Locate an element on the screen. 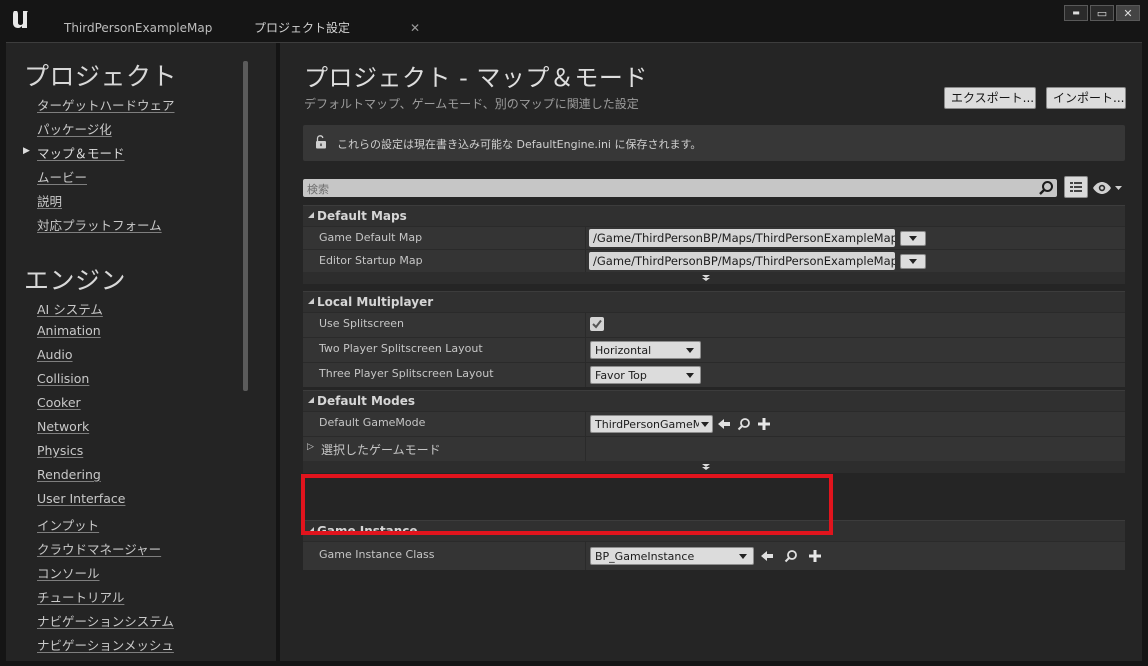  tab-third-person-example-map: ThirdPersonExampleMap is located at coordinates (148, 28).